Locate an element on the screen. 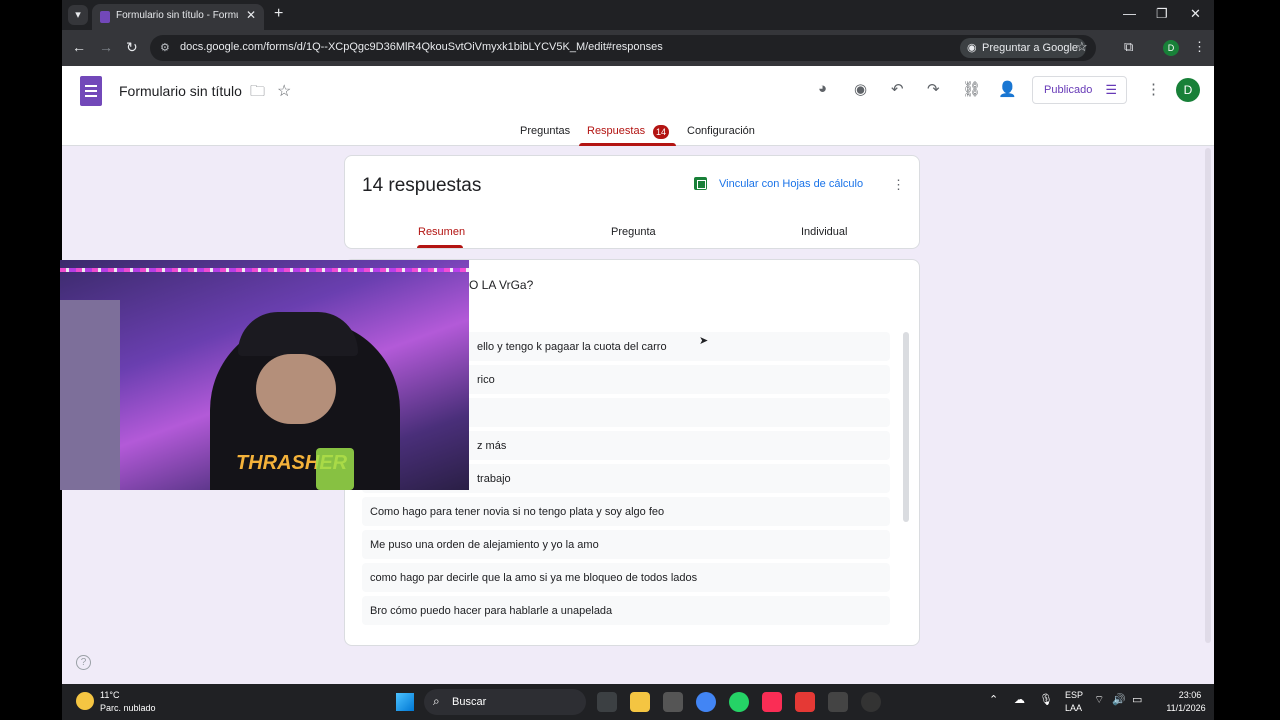 The width and height of the screenshot is (1280, 720). search-label: Buscar is located at coordinates (469, 702).